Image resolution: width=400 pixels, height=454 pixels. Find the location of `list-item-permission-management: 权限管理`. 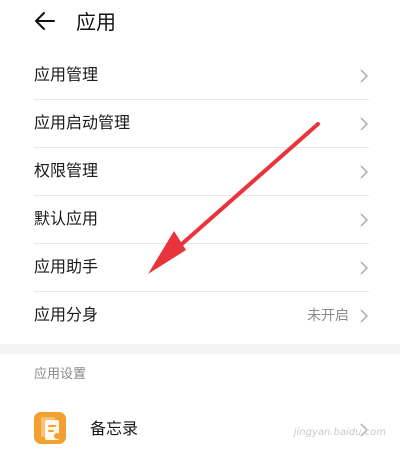

list-item-permission-management: 权限管理 is located at coordinates (201, 172).